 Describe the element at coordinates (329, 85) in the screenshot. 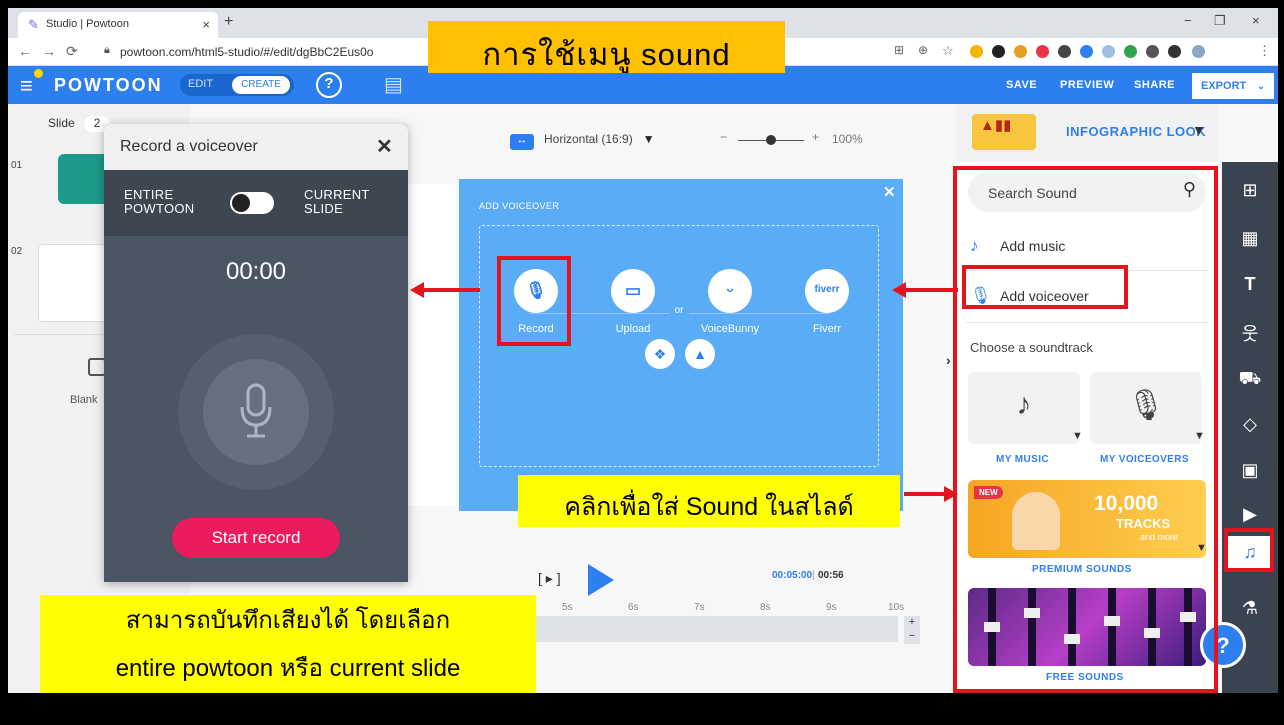

I see `help-icon: ?` at that location.